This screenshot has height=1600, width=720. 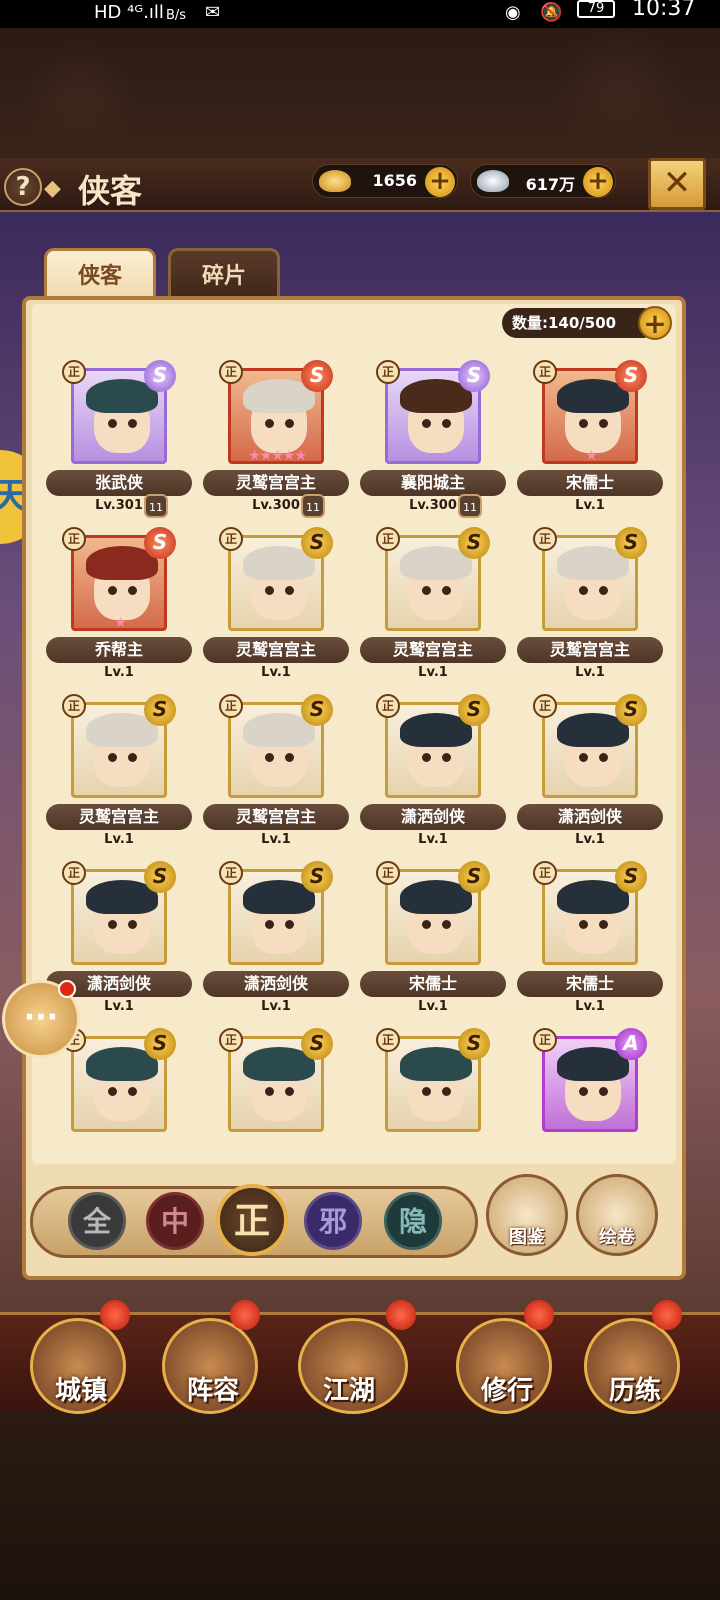 I want to click on help-button: ?, so click(x=23, y=187).